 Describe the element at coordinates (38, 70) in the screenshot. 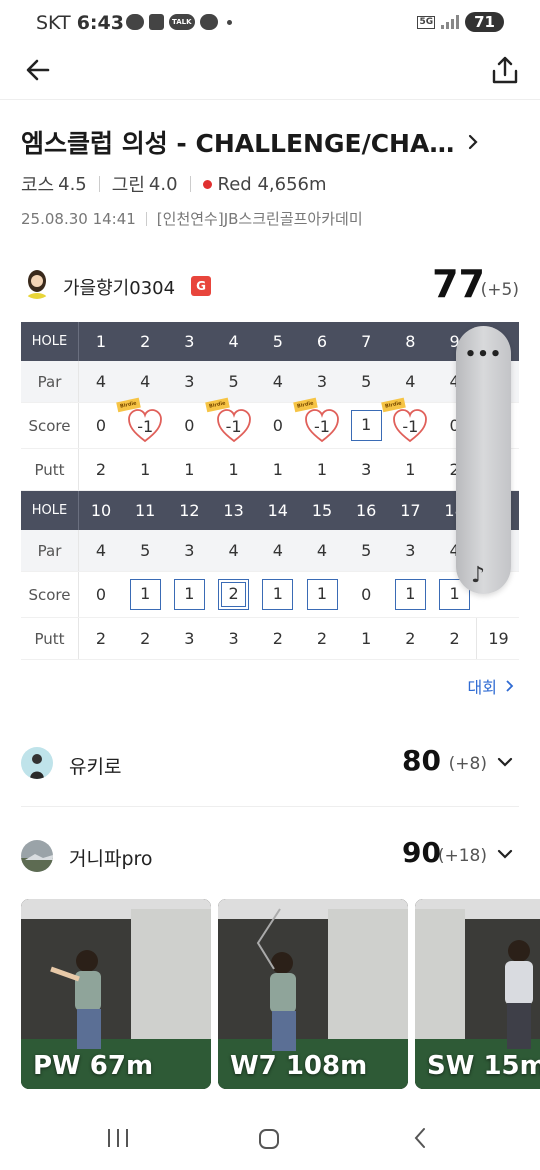

I see `back-arrow-icon` at that location.